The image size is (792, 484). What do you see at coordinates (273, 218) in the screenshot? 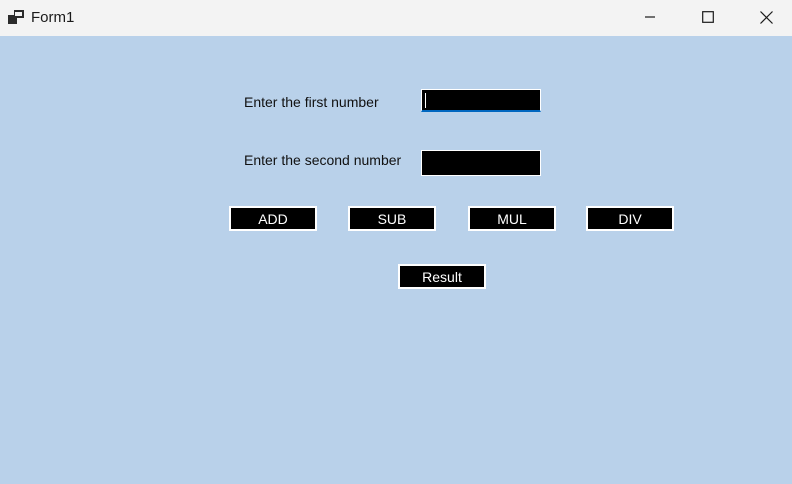
I see `add-button: ADD` at bounding box center [273, 218].